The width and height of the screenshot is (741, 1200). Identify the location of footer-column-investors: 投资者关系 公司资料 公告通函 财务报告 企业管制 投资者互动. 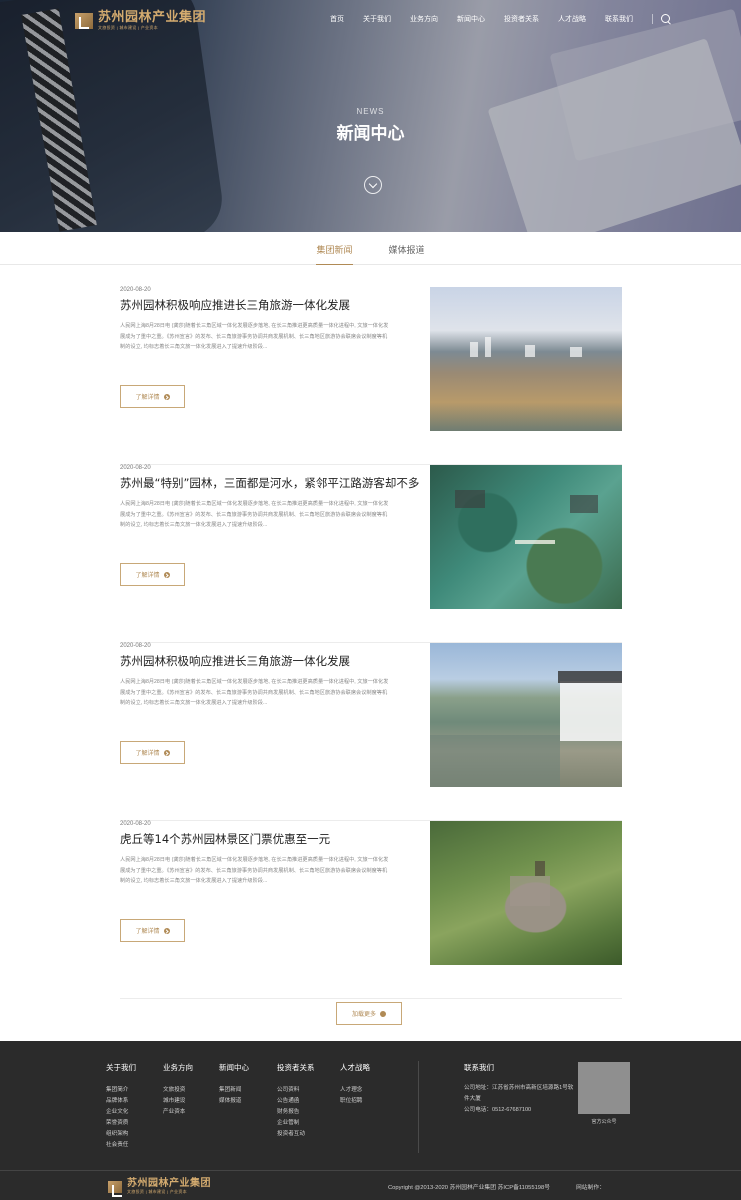
(296, 1101).